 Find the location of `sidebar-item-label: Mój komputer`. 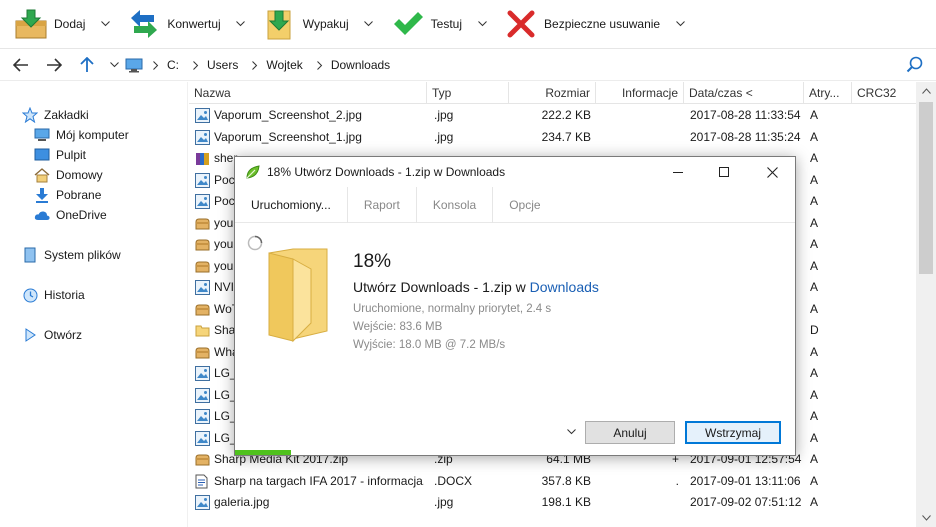

sidebar-item-label: Mój komputer is located at coordinates (92, 135).